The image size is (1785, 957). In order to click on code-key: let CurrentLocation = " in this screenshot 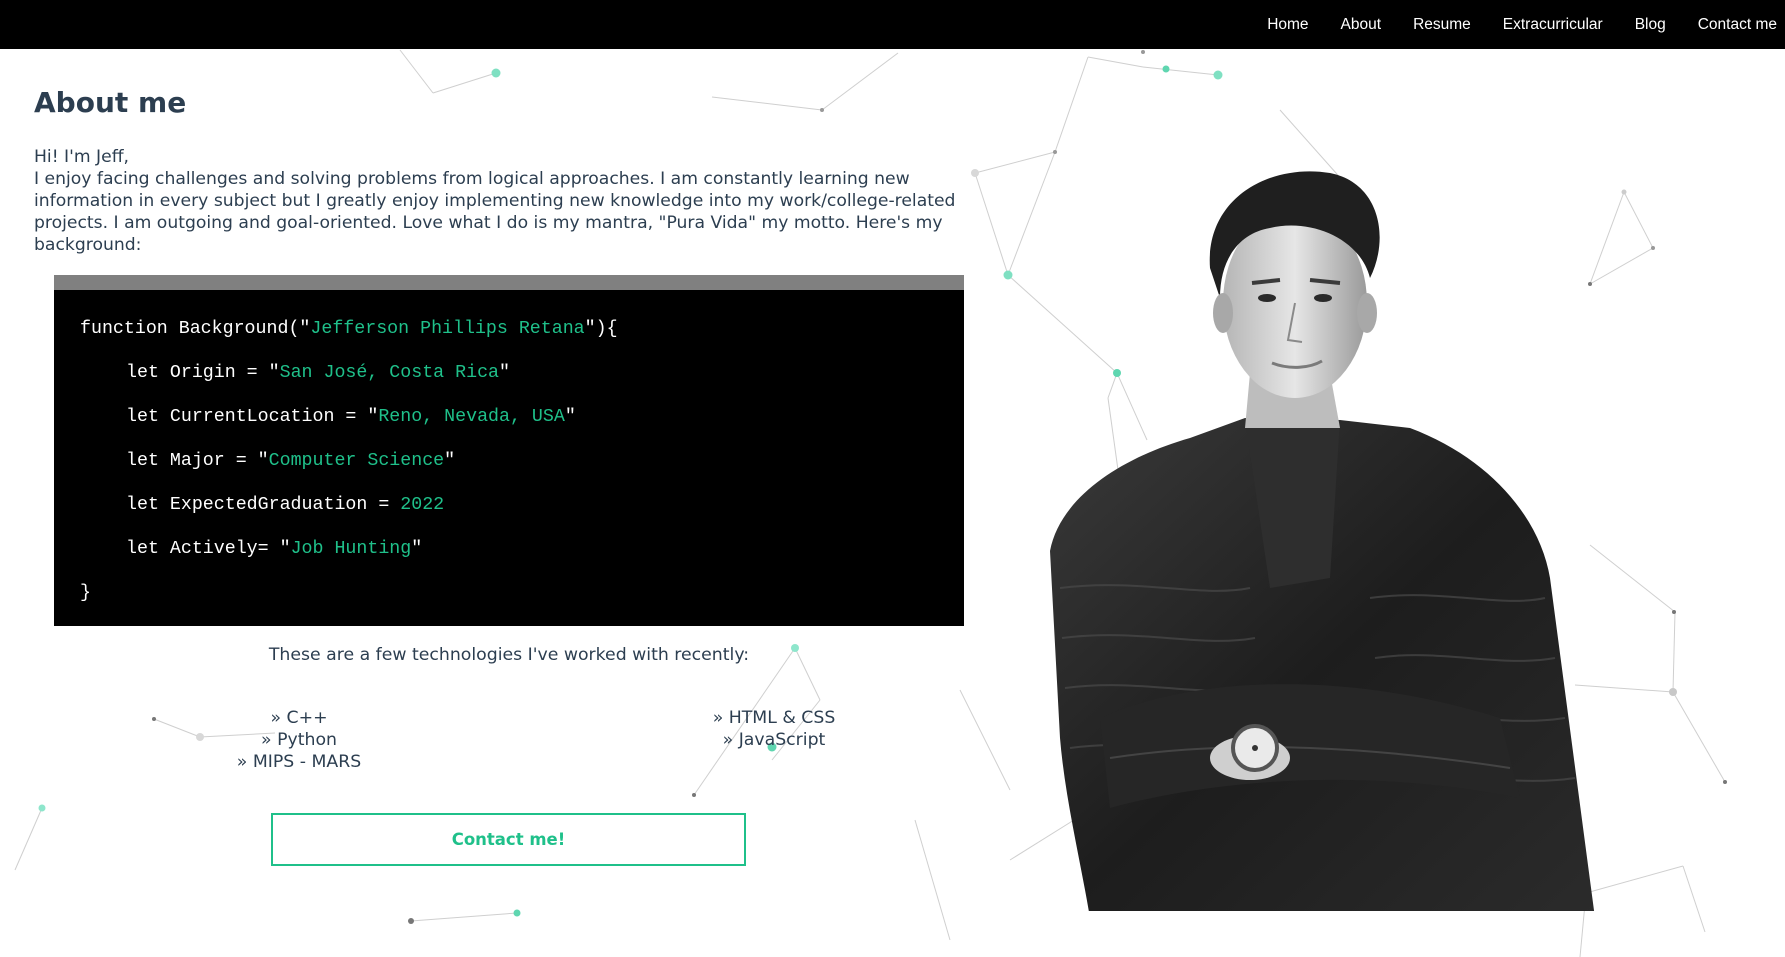, I will do `click(252, 417)`.